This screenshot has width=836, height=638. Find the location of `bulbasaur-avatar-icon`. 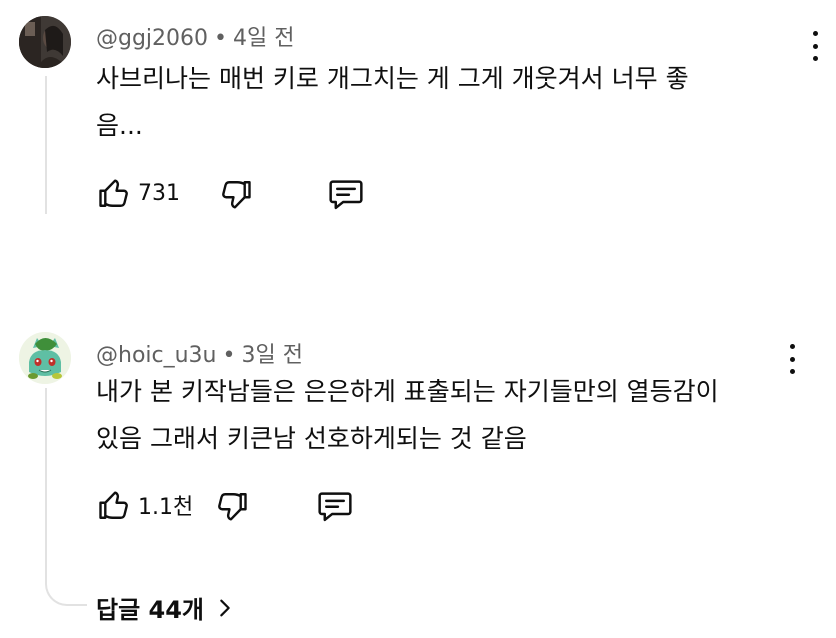

bulbasaur-avatar-icon is located at coordinates (45, 358).